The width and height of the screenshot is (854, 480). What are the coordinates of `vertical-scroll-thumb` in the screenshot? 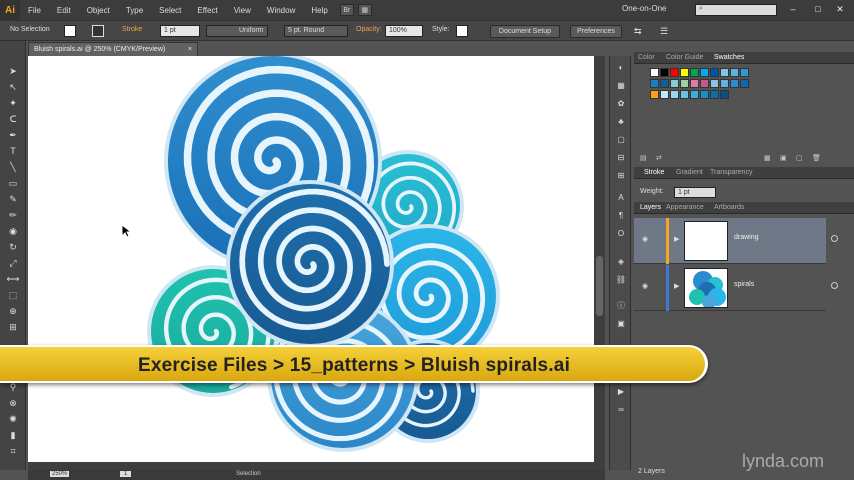 It's located at (599, 286).